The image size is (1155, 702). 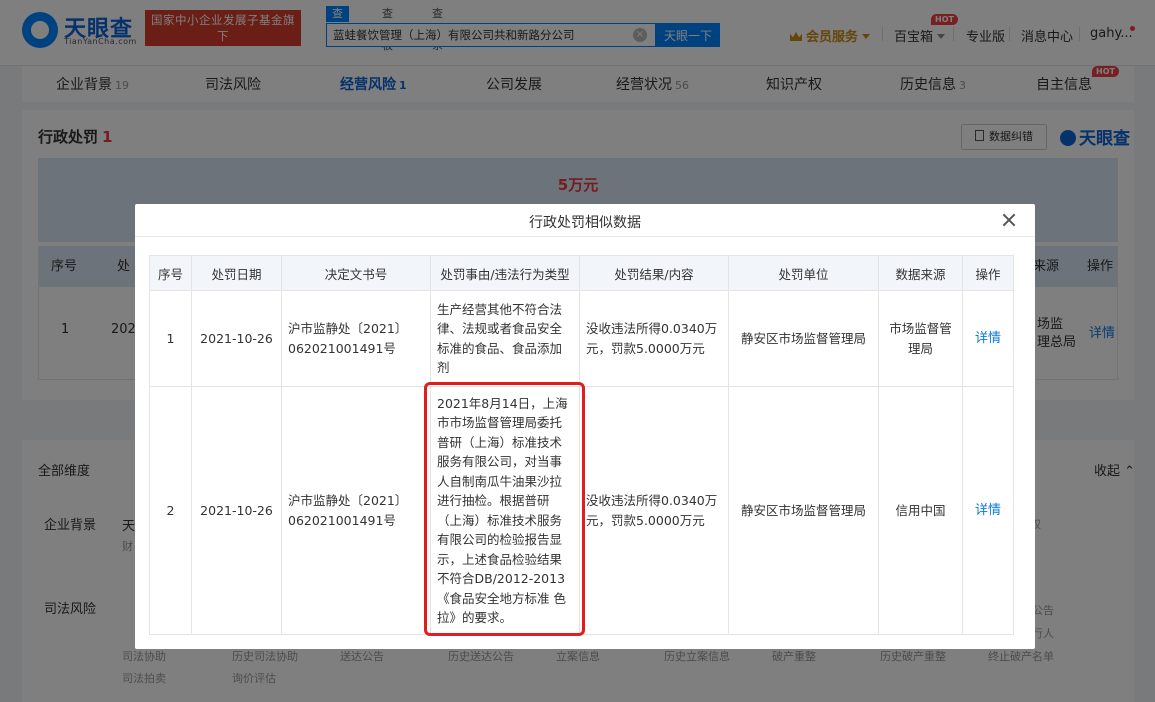 I want to click on col-header-source: 数据来源, so click(x=920, y=273).